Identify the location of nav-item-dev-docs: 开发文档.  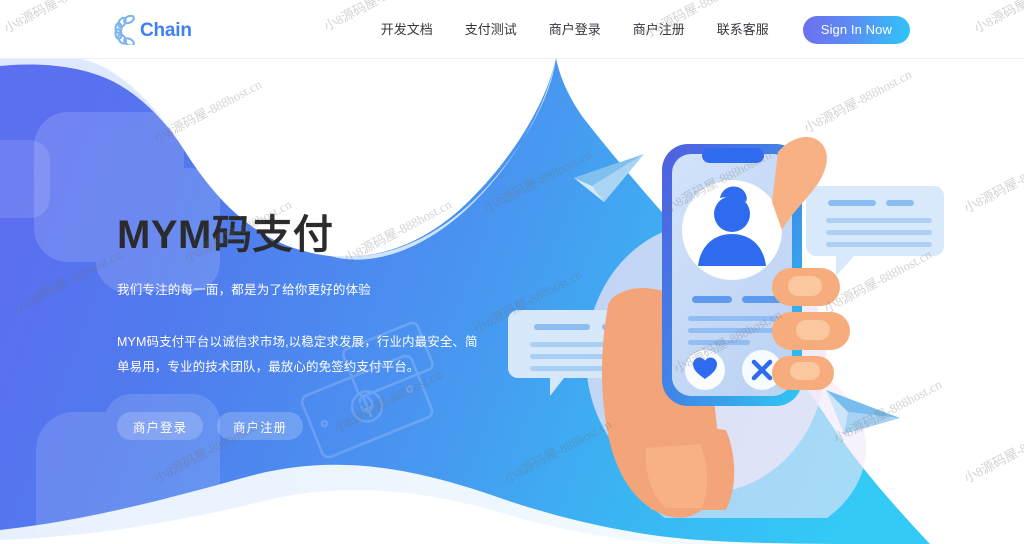
(407, 29).